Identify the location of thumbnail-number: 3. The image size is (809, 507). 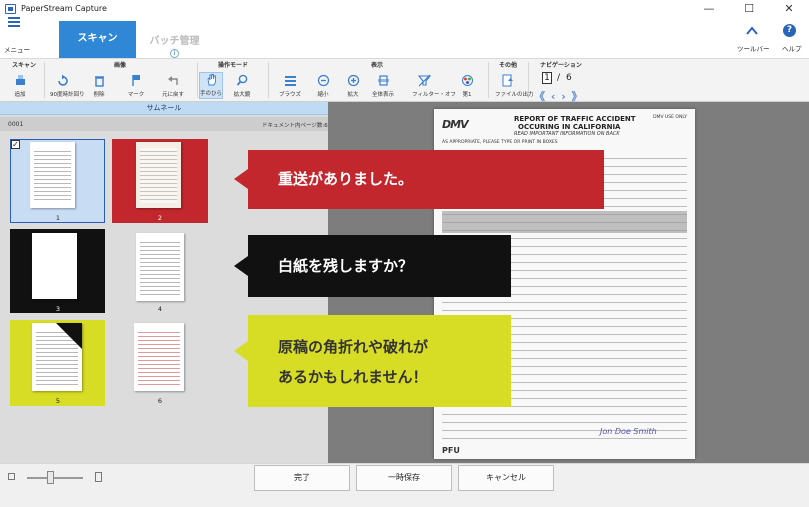
(58, 309).